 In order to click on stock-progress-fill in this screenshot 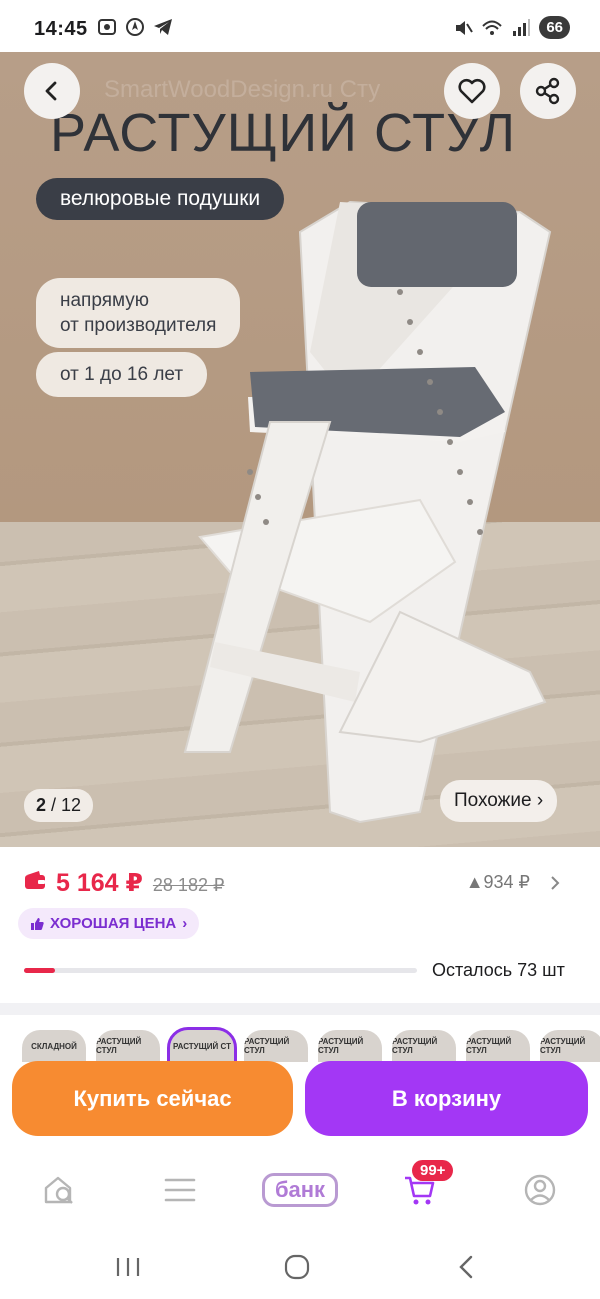, I will do `click(40, 970)`.